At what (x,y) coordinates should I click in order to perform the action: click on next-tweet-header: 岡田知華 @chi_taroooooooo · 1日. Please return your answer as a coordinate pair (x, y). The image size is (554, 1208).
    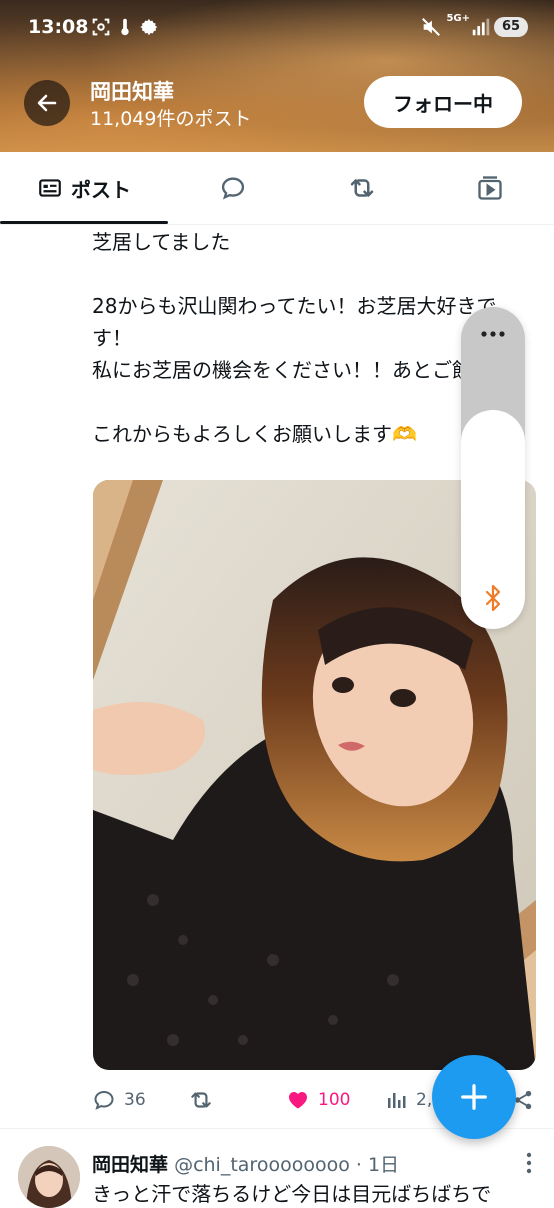
    Looking at the image, I should click on (245, 1163).